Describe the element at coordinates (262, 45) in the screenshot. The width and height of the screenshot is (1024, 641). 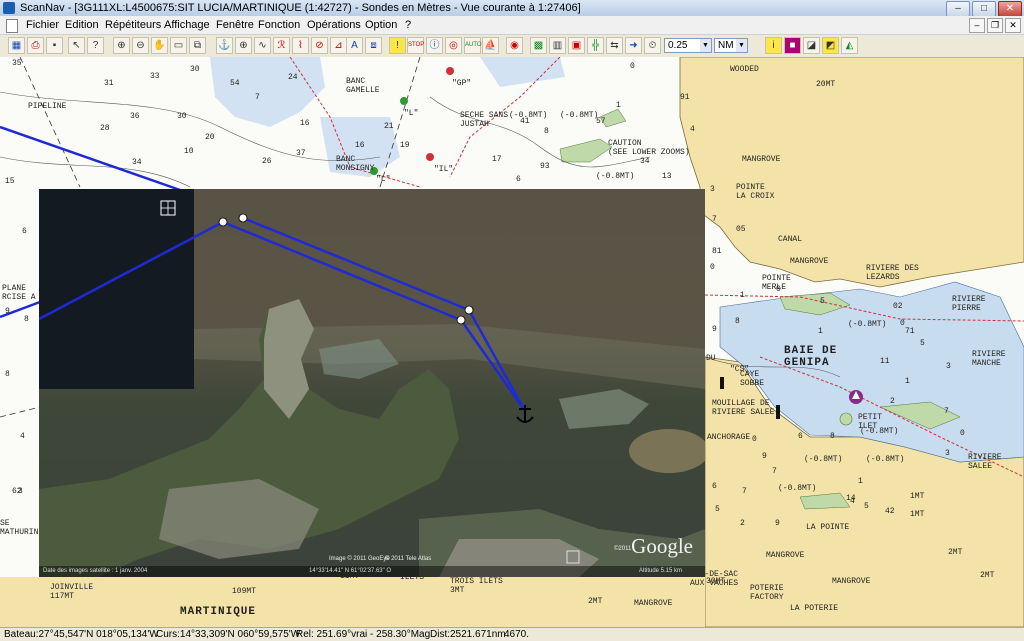
I see `route-icon: ∿` at that location.